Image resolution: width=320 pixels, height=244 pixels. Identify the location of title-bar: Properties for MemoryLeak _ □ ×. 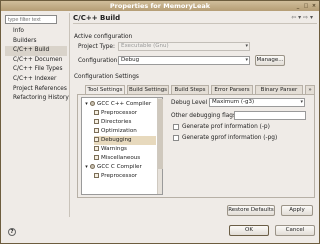
(160, 6).